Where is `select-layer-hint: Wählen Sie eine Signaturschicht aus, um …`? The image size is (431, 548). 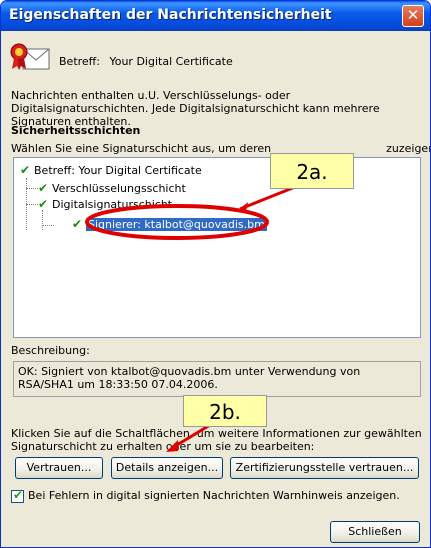
select-layer-hint: Wählen Sie eine Signaturschicht aus, um … is located at coordinates (220, 148).